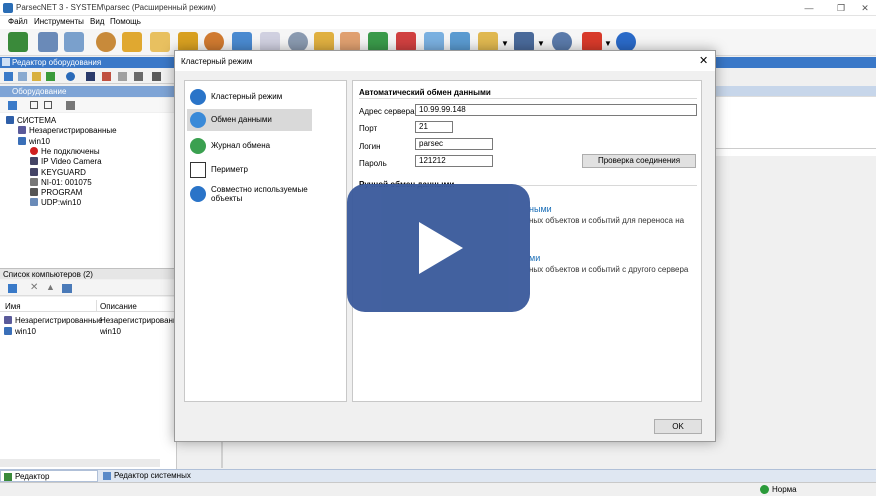  What do you see at coordinates (639, 161) in the screenshot?
I see `test-connection-button: Проверка соединения` at bounding box center [639, 161].